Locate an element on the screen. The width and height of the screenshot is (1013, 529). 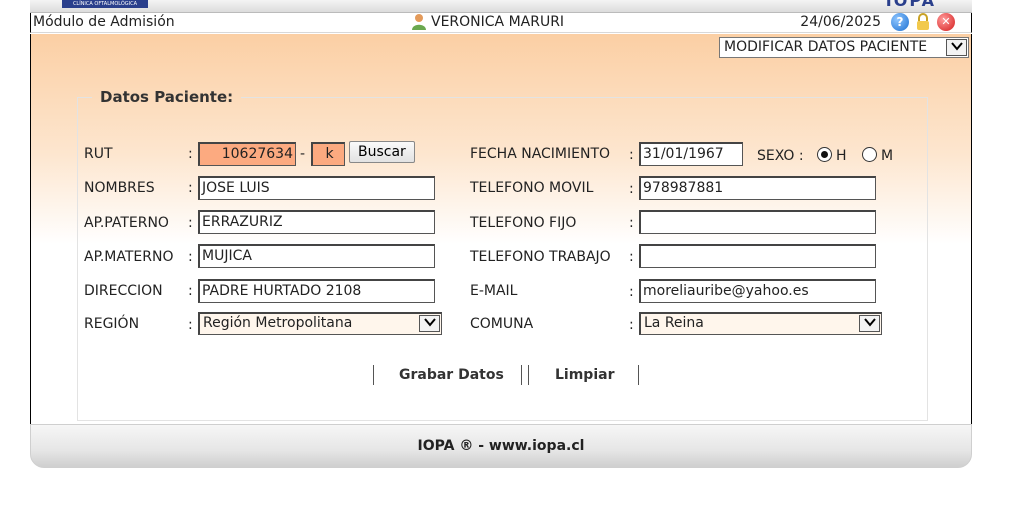
save-button: Grabar Datos is located at coordinates (451, 375).